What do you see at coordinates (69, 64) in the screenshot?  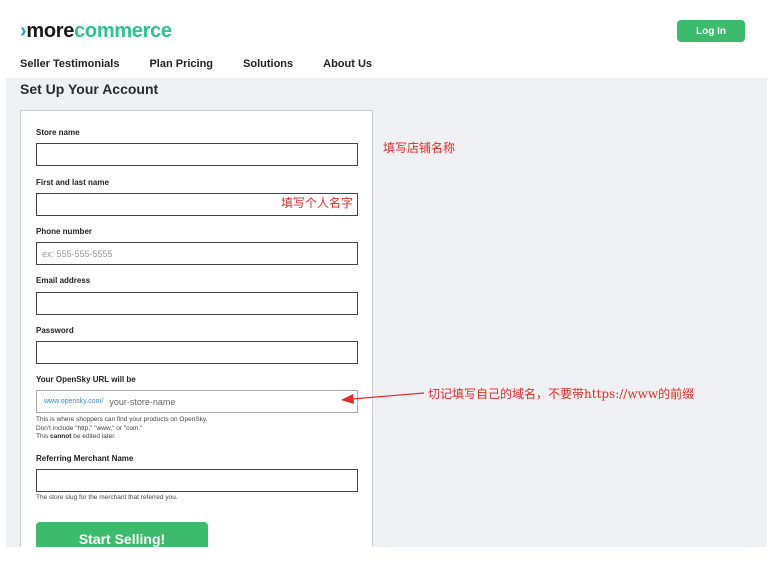 I see `nav-seller-testimonials: Seller Testimonials` at bounding box center [69, 64].